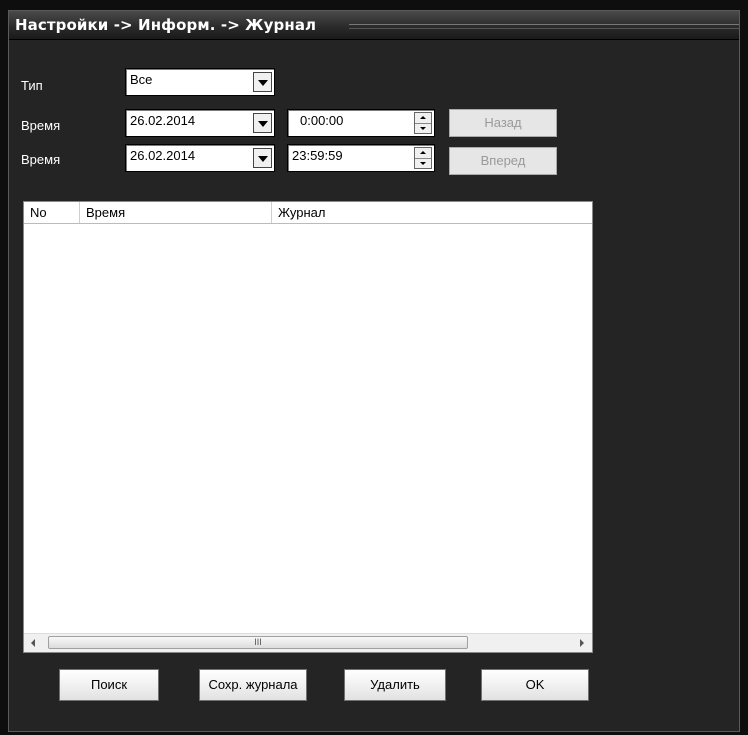  I want to click on column-header-time: Время, so click(176, 212).